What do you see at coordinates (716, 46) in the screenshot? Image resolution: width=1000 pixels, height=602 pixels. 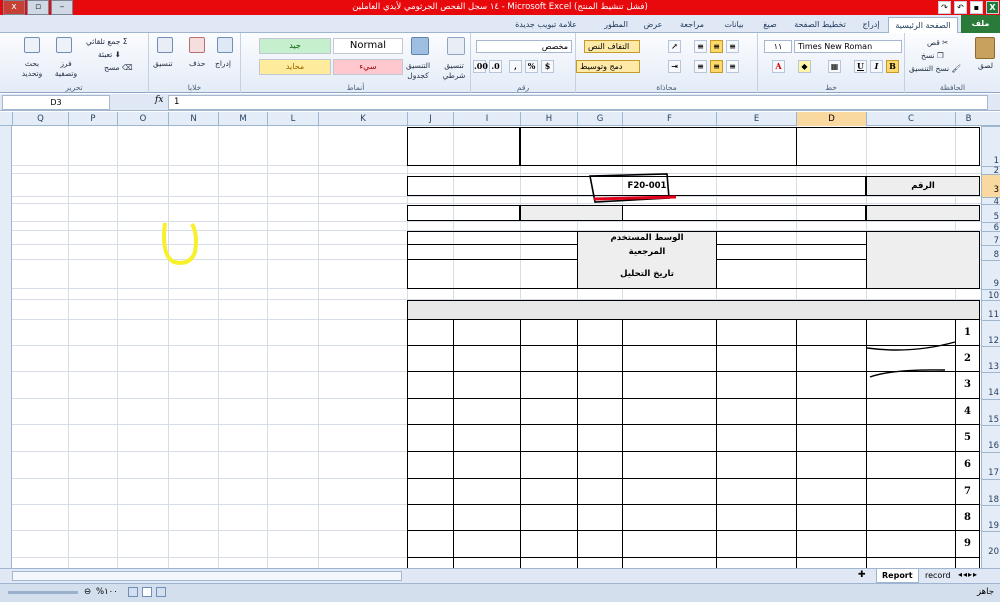 I see `align-middle-icon: ≡` at bounding box center [716, 46].